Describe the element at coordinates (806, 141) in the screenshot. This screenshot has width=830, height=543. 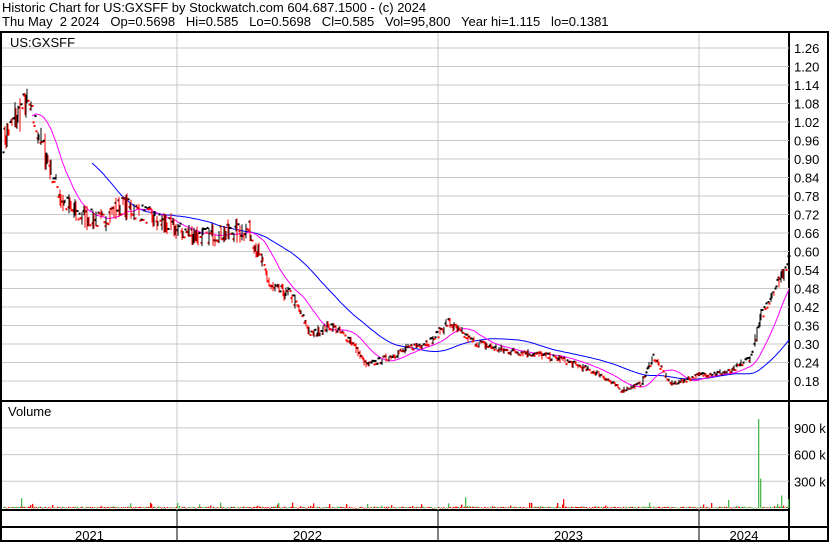
I see `price-tick-label: 0.96` at that location.